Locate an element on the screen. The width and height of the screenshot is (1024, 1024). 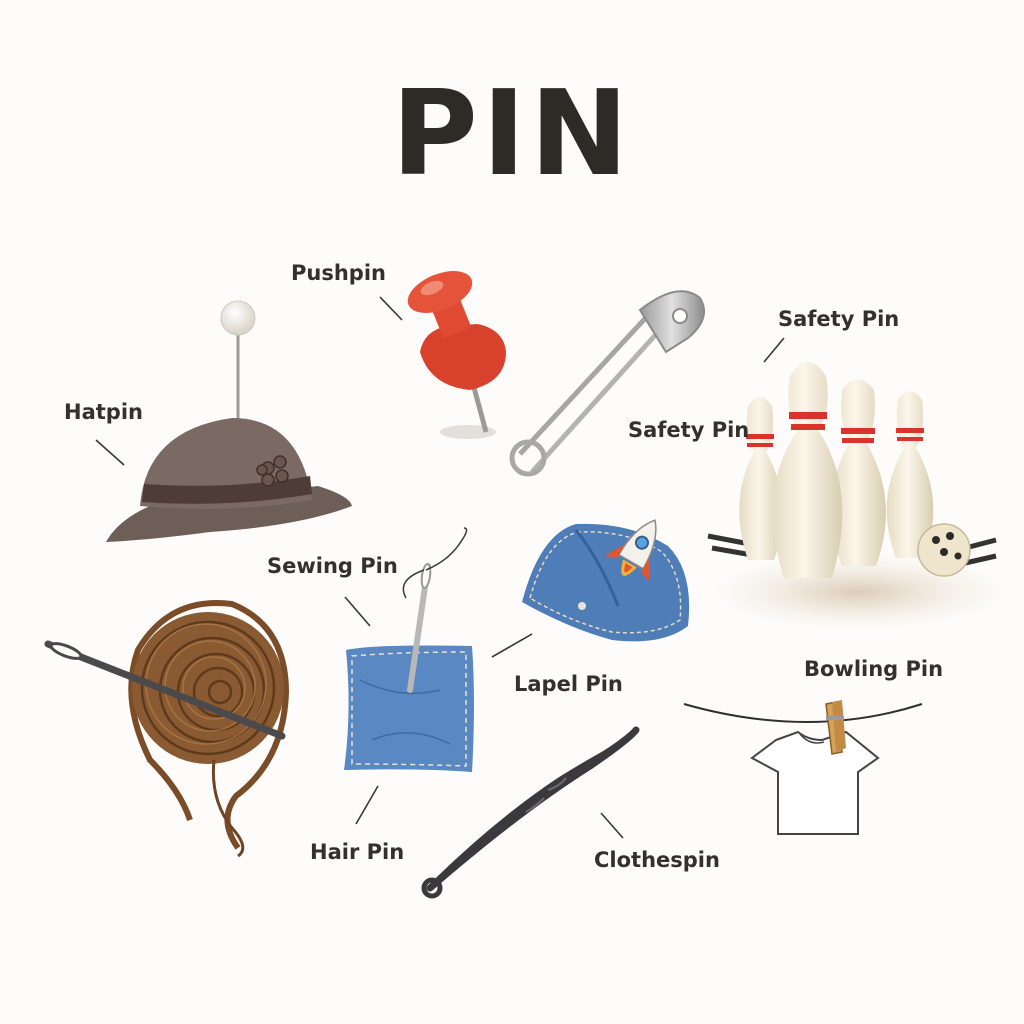
label-lapel-pin: Lapel Pin is located at coordinates (568, 684).